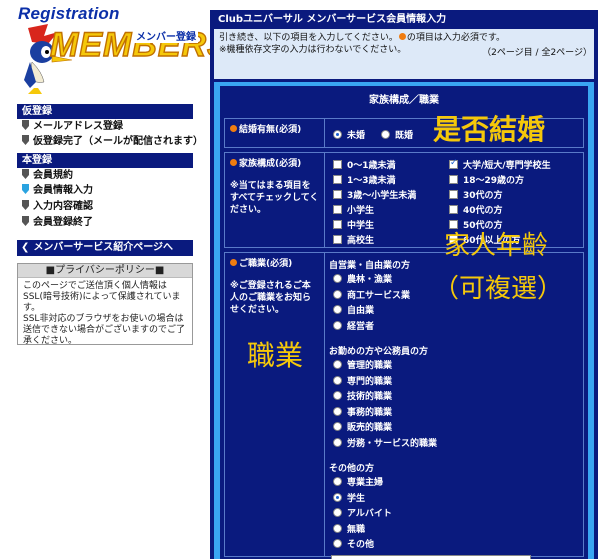 The height and width of the screenshot is (559, 600). I want to click on family-checkbox-option: 30代の方, so click(476, 194).